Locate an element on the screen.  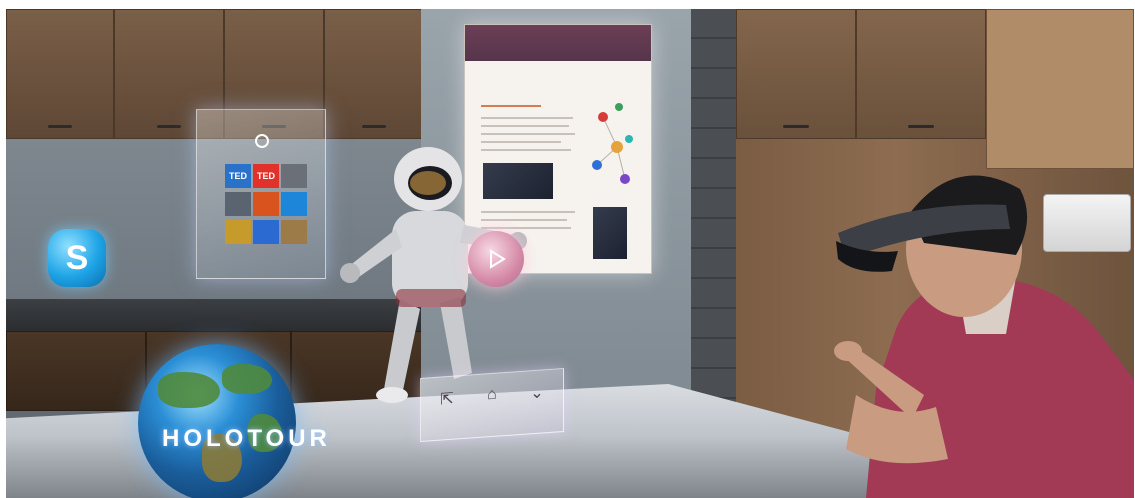
holographic-toolbar: ⇱ ⌂ ⌄ is located at coordinates (492, 405).